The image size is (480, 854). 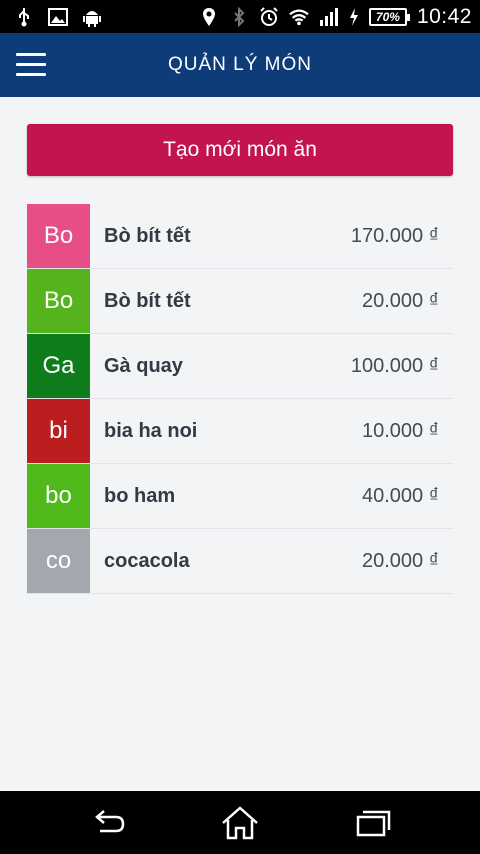 What do you see at coordinates (58, 496) in the screenshot?
I see `dish-avatar: bo` at bounding box center [58, 496].